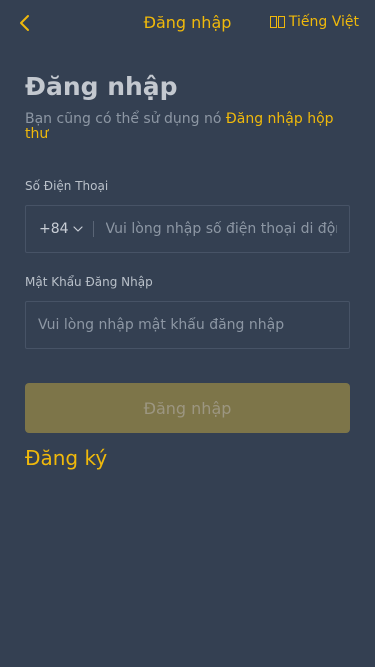 This screenshot has height=667, width=375. I want to click on phone-label: Số Điện Thoại, so click(67, 186).